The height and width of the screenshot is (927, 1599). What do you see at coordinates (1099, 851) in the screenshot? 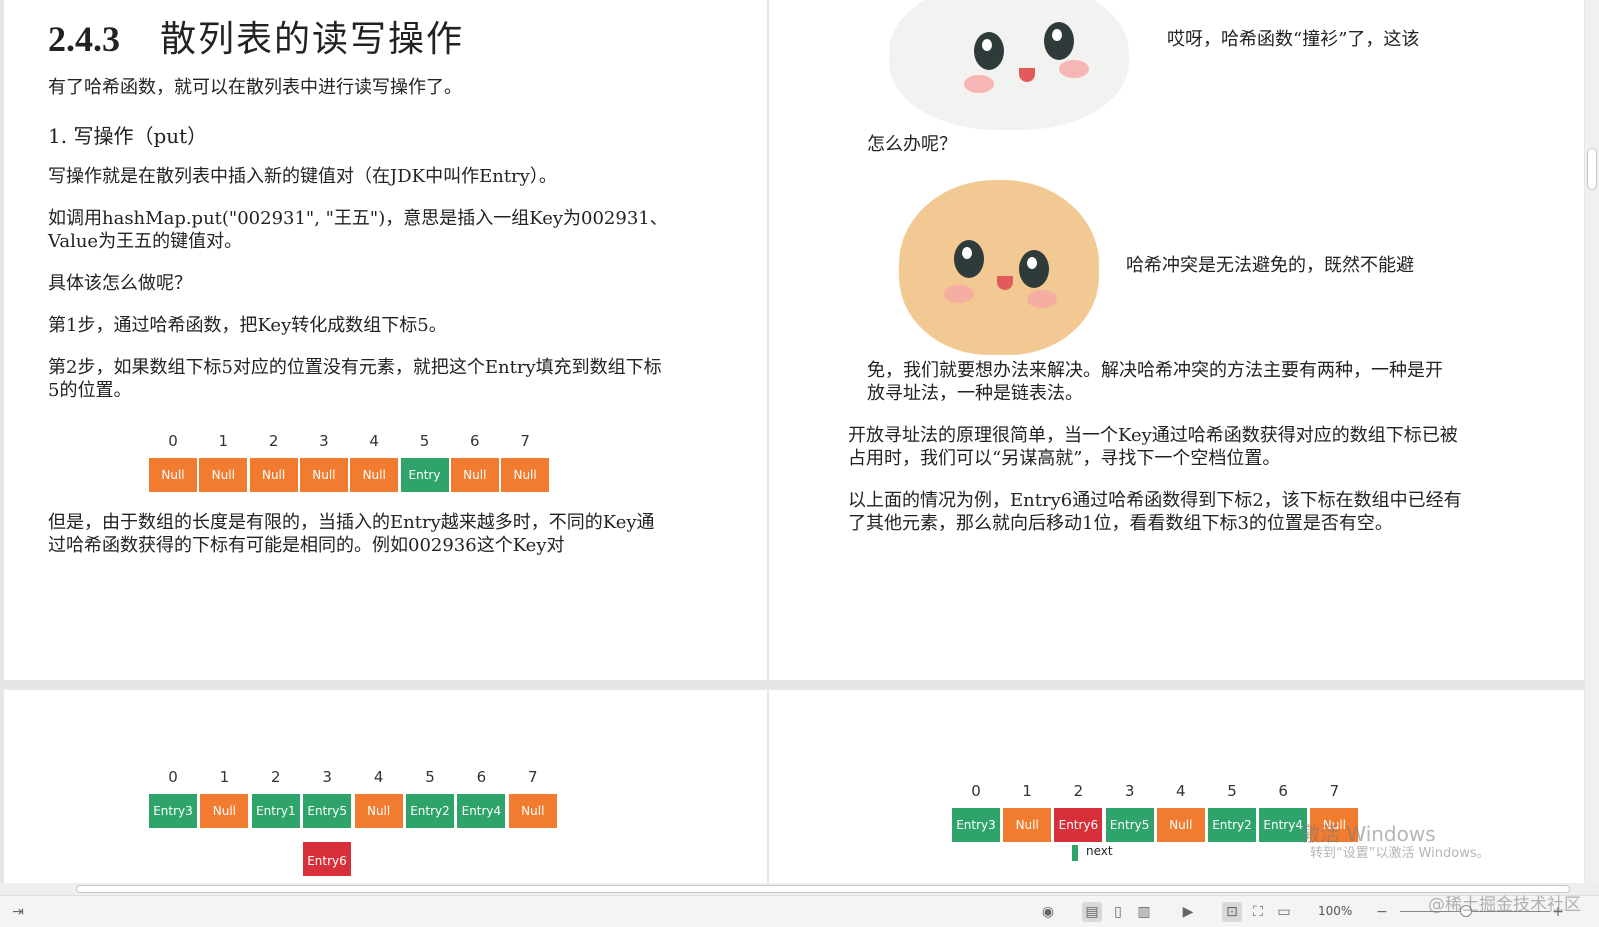
I see `next-label: next` at bounding box center [1099, 851].